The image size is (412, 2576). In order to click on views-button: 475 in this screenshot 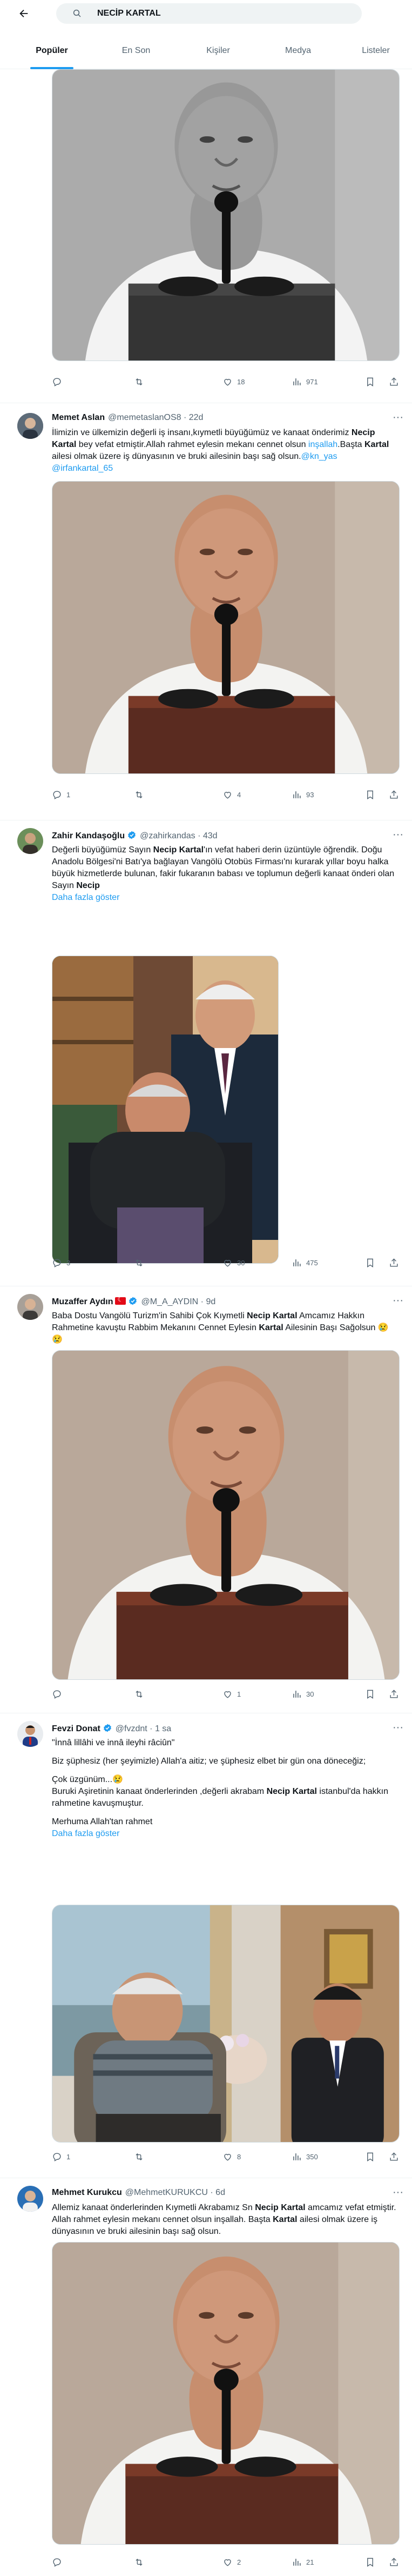, I will do `click(305, 1262)`.